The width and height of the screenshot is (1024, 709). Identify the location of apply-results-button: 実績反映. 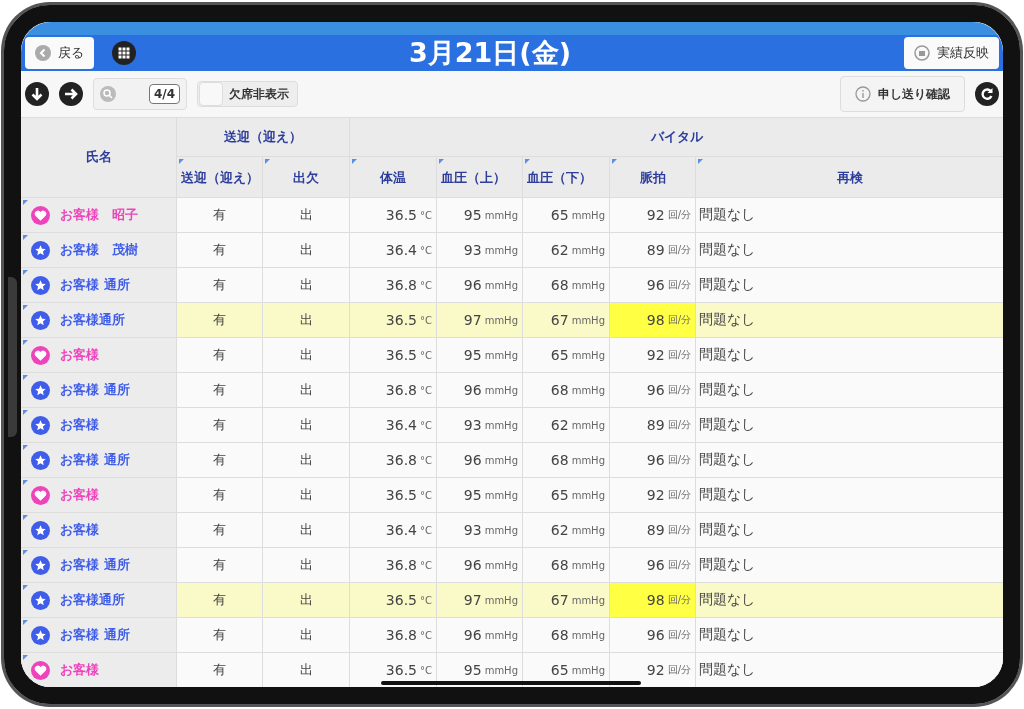
(951, 53).